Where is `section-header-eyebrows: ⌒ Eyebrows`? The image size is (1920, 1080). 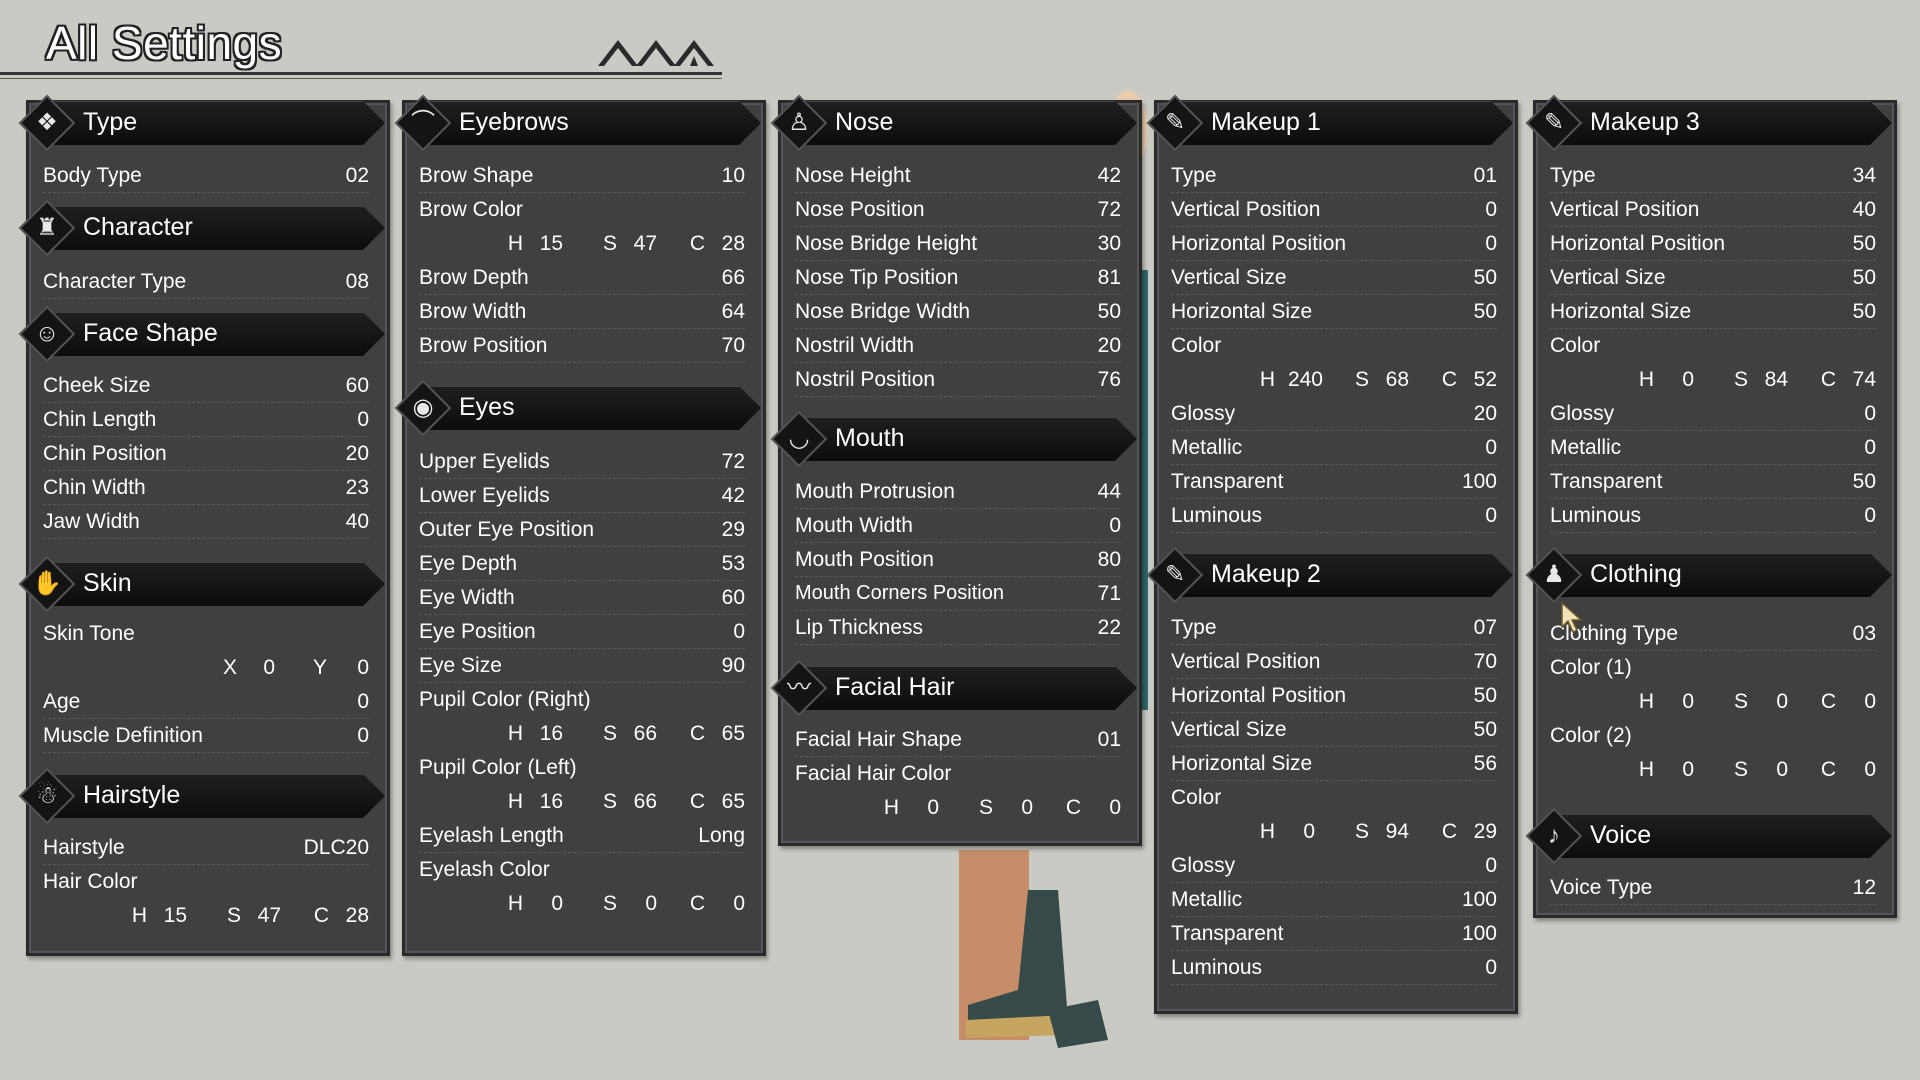
section-header-eyebrows: ⌒ Eyebrows is located at coordinates (577, 123).